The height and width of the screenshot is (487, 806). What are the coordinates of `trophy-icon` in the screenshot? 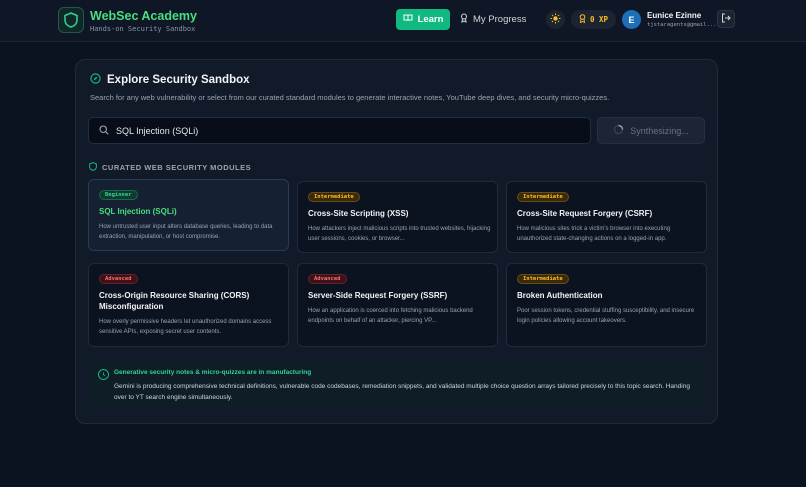 It's located at (464, 19).